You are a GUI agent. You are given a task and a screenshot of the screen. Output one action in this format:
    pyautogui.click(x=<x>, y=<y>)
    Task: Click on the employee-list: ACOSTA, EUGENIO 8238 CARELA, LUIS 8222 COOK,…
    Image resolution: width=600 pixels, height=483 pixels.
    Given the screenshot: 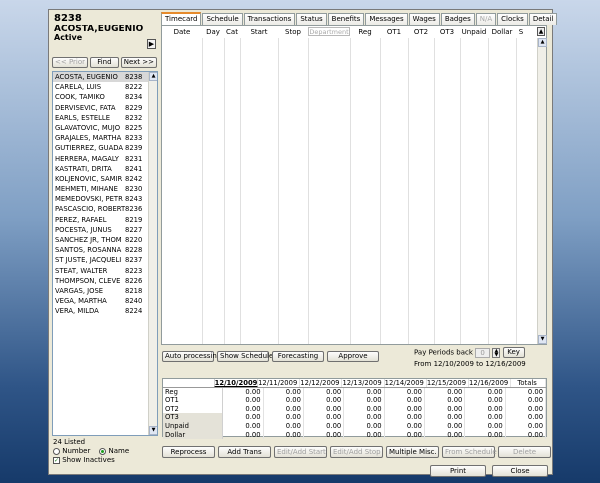 What is the action you would take?
    pyautogui.click(x=105, y=253)
    